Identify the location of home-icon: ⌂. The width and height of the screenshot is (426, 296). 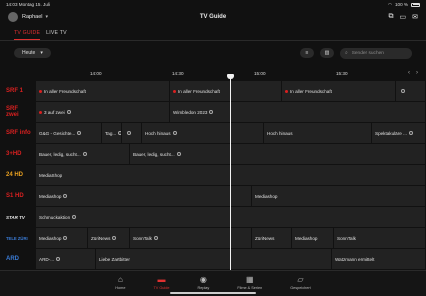
(120, 279).